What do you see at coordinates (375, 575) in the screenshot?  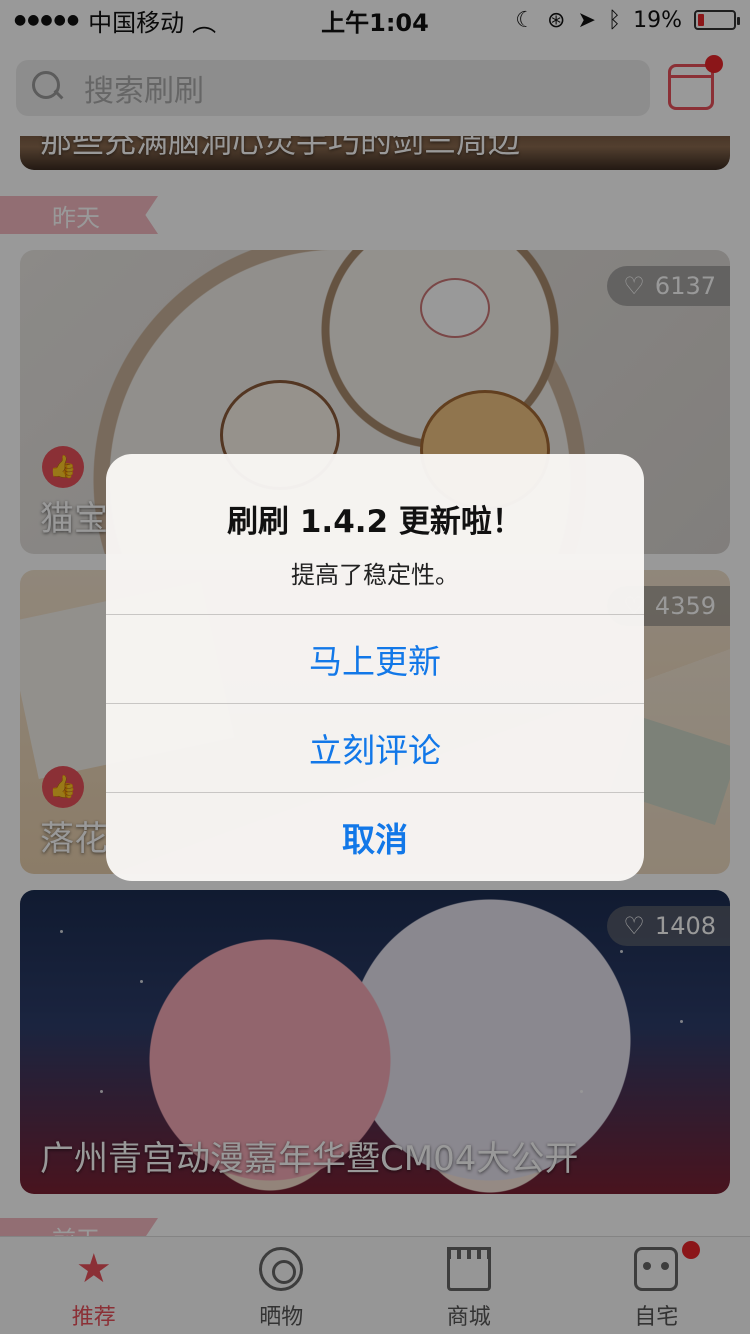 I see `alert-message: 提高了稳定性。` at bounding box center [375, 575].